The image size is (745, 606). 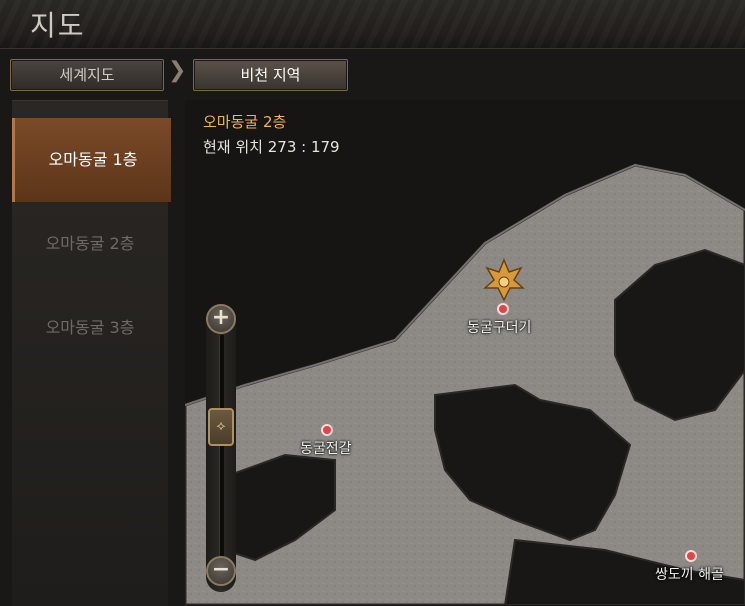 What do you see at coordinates (503, 309) in the screenshot?
I see `marker-cave-maggot` at bounding box center [503, 309].